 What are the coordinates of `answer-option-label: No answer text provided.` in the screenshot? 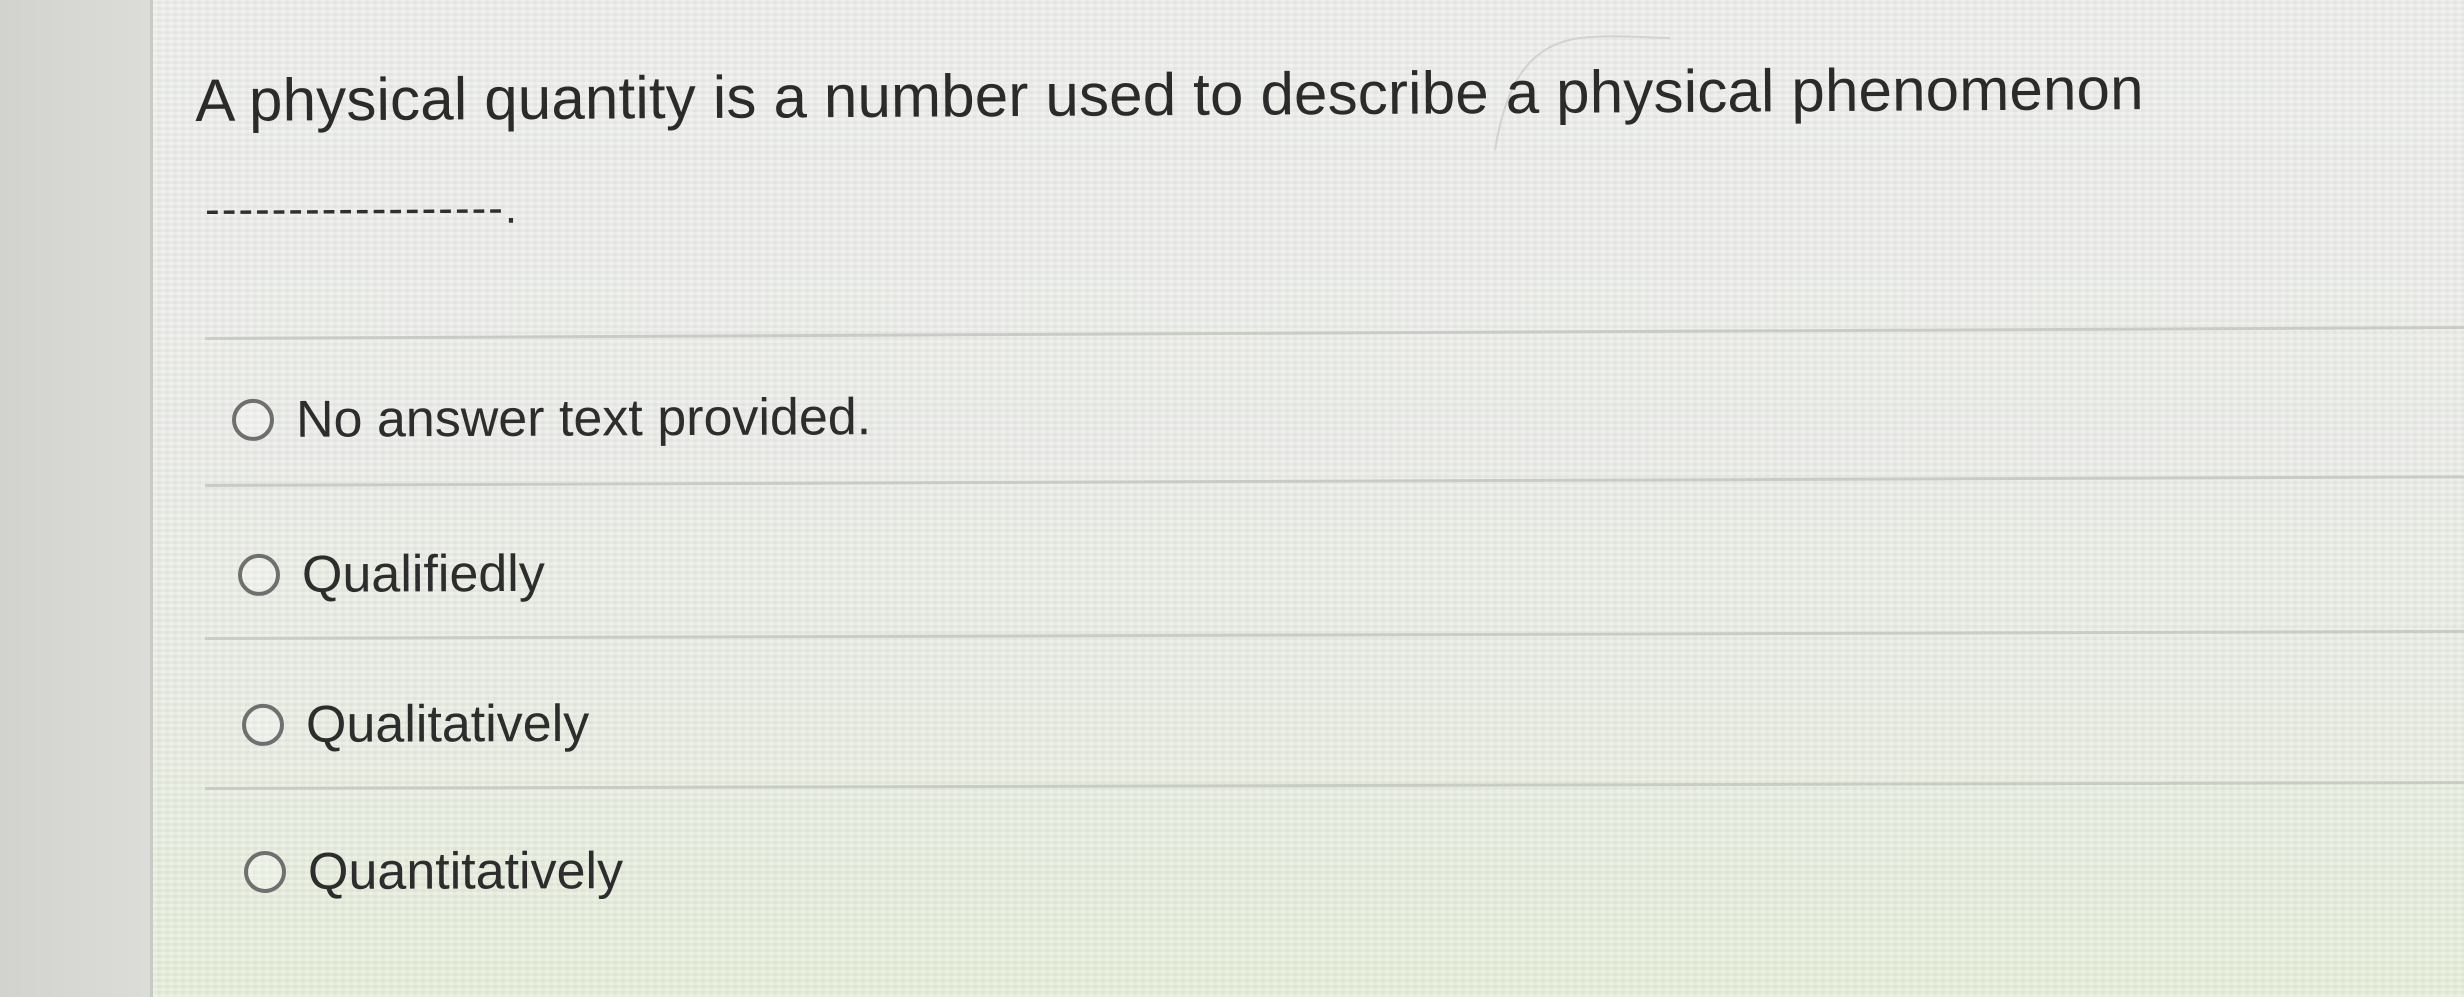 It's located at (583, 418).